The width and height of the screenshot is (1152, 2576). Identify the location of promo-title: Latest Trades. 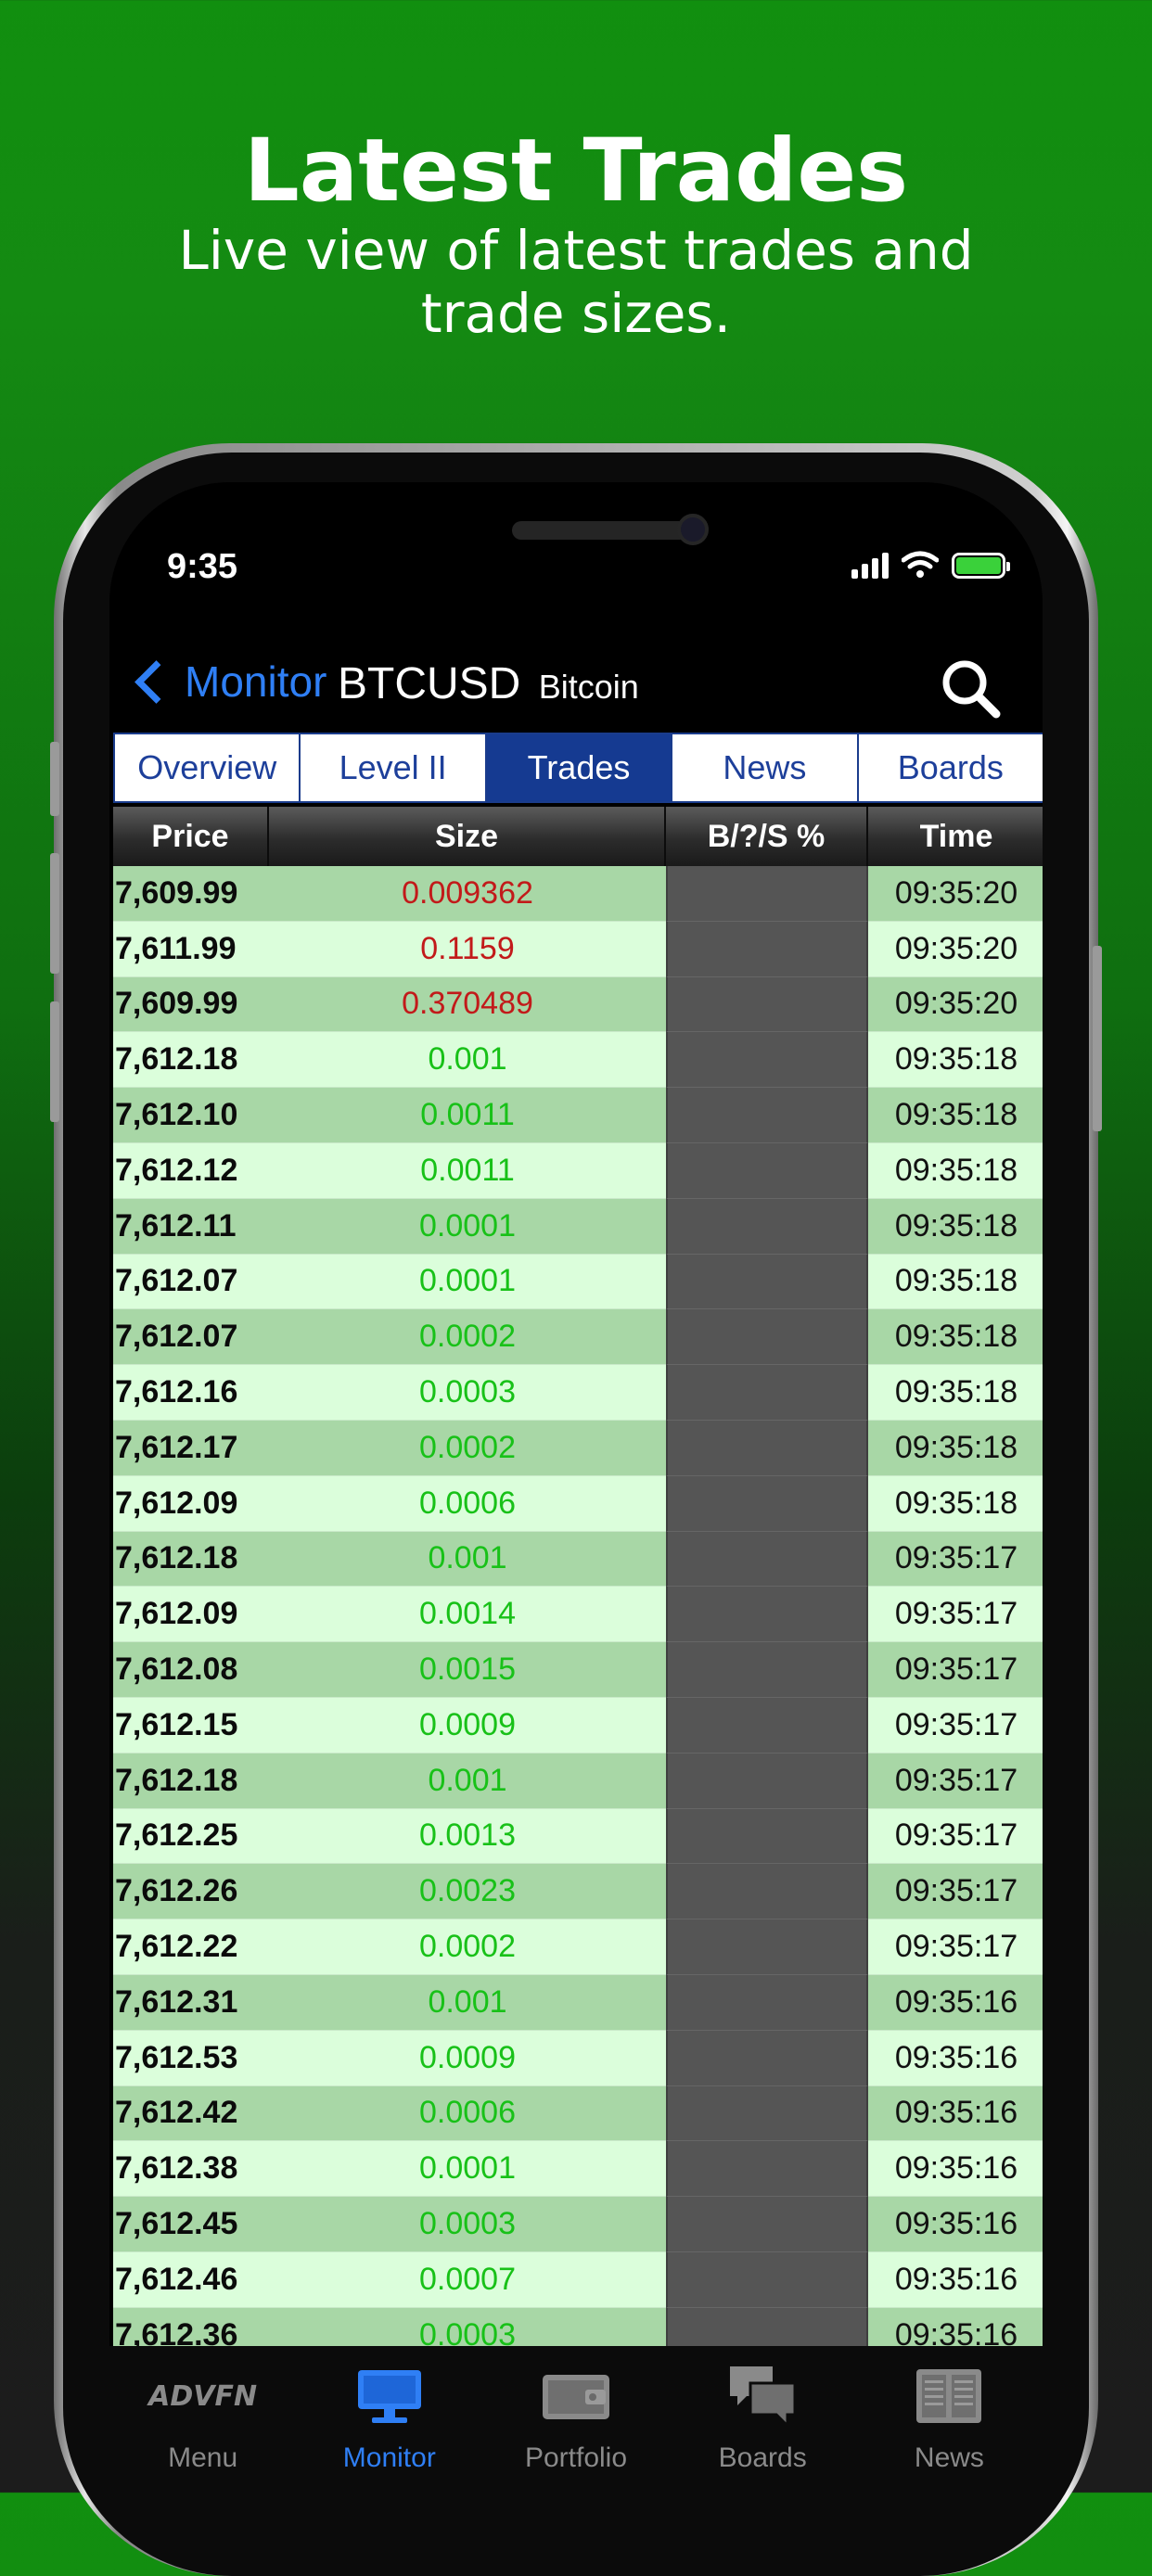
(576, 171).